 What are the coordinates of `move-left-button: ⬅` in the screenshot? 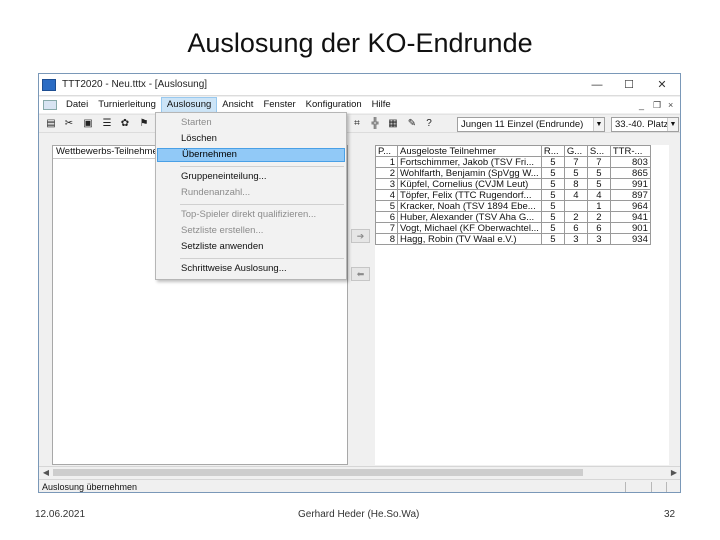 It's located at (360, 274).